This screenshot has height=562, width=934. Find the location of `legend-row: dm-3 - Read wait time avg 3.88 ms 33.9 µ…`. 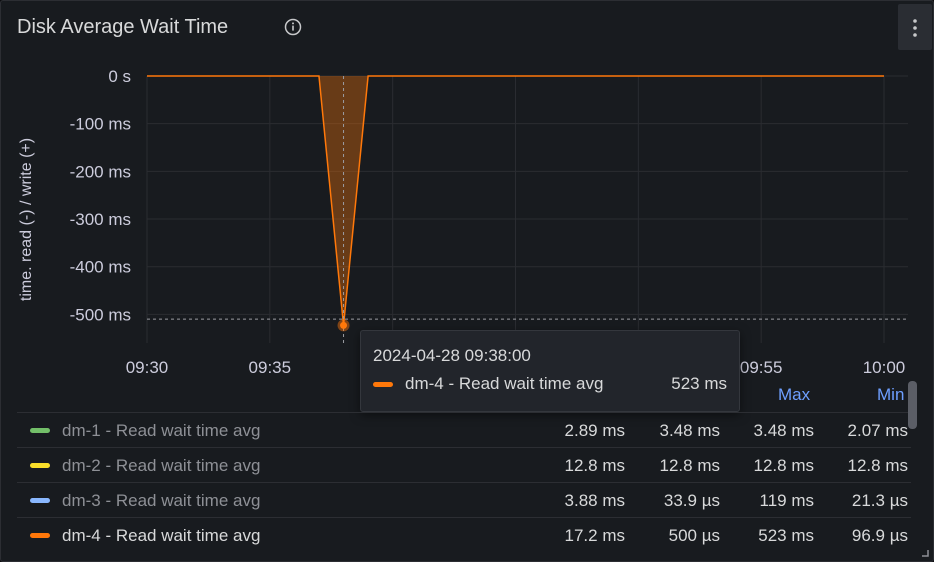

legend-row: dm-3 - Read wait time avg 3.88 ms 33.9 µ… is located at coordinates (464, 500).